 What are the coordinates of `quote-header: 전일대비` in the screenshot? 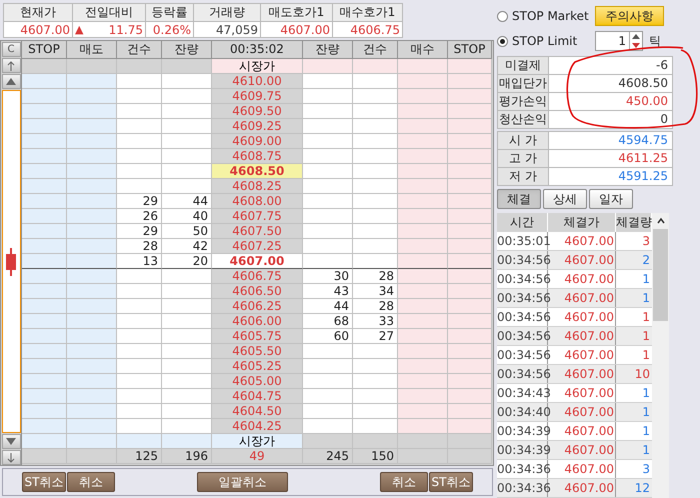 It's located at (109, 13).